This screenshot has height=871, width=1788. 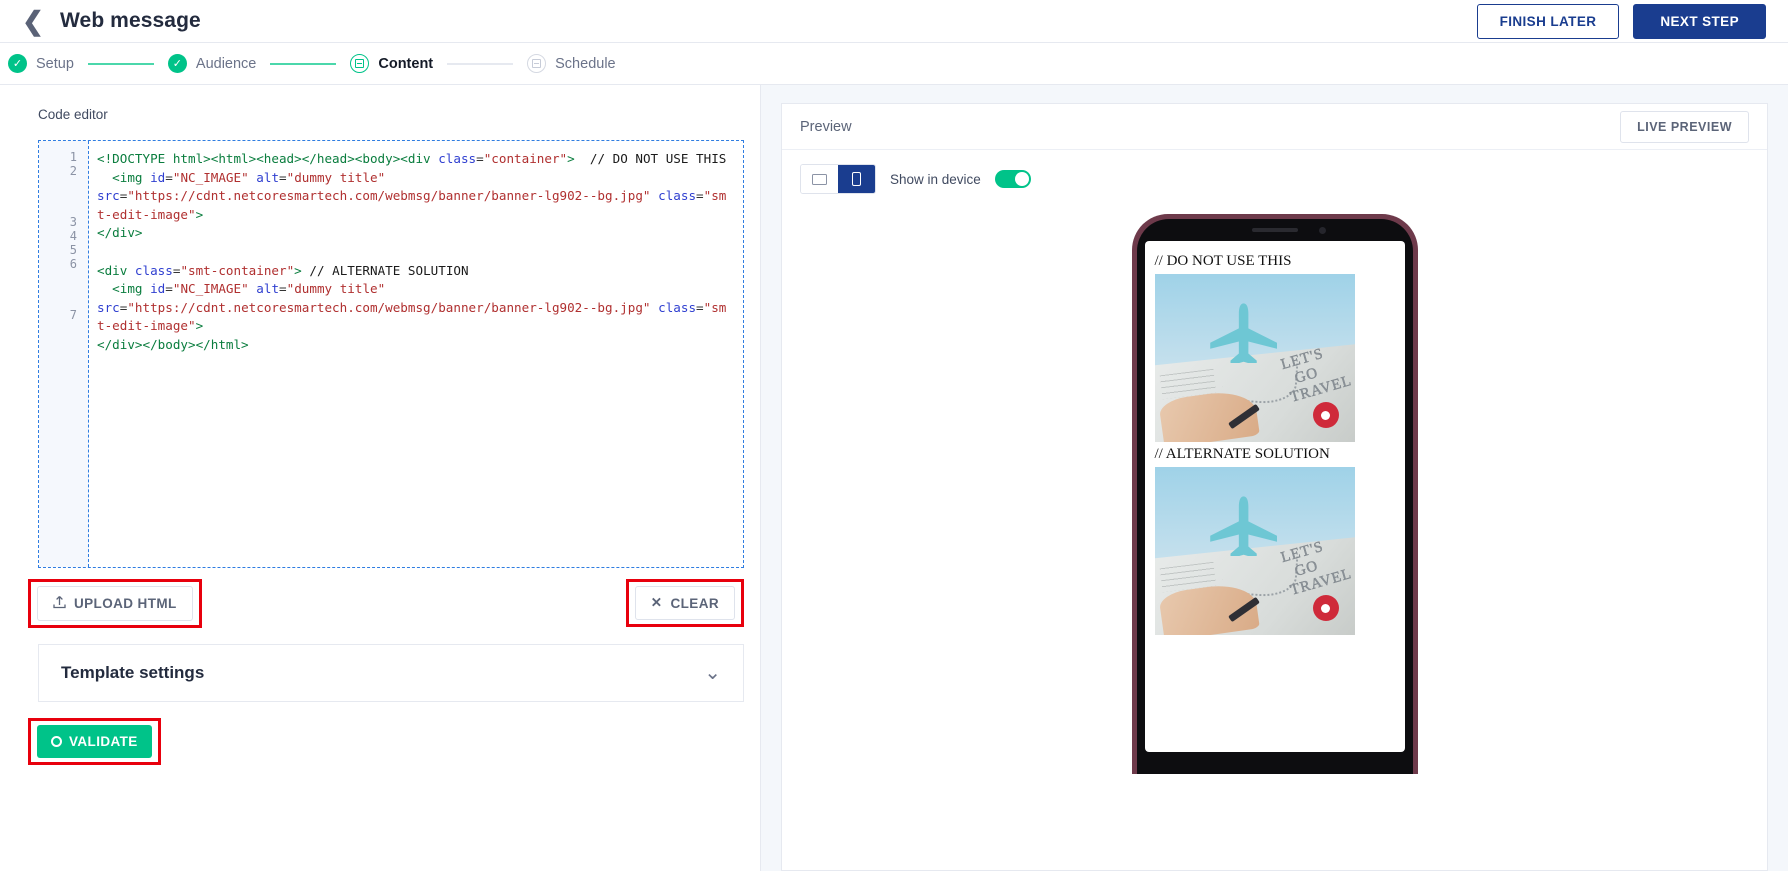 I want to click on line-number: 1, so click(x=73, y=157).